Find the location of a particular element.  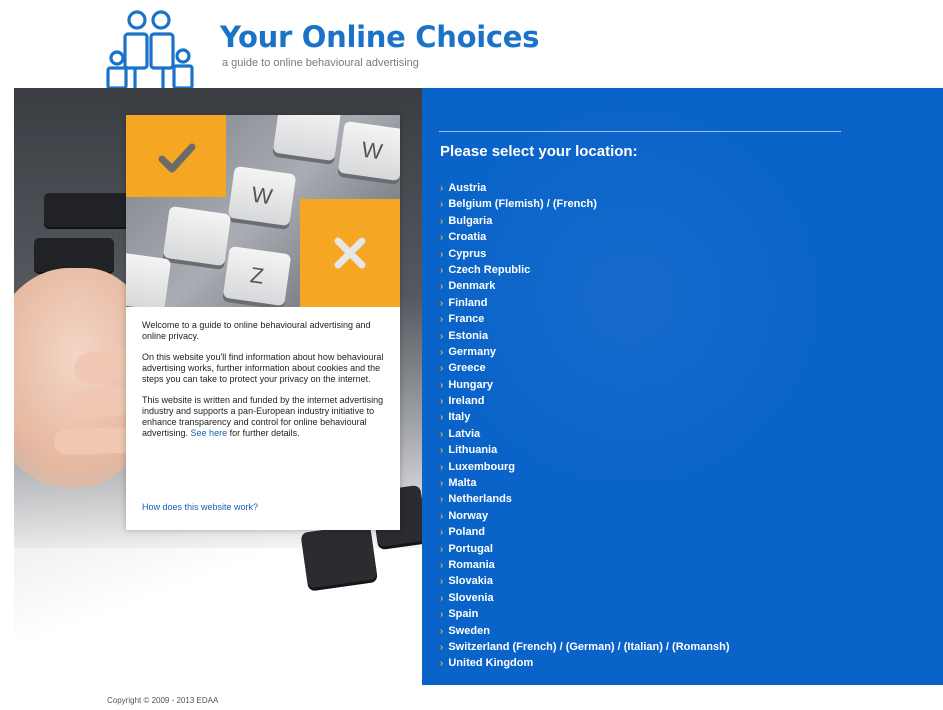

country-link-bulgaria: › Bulgaria is located at coordinates (584, 221).